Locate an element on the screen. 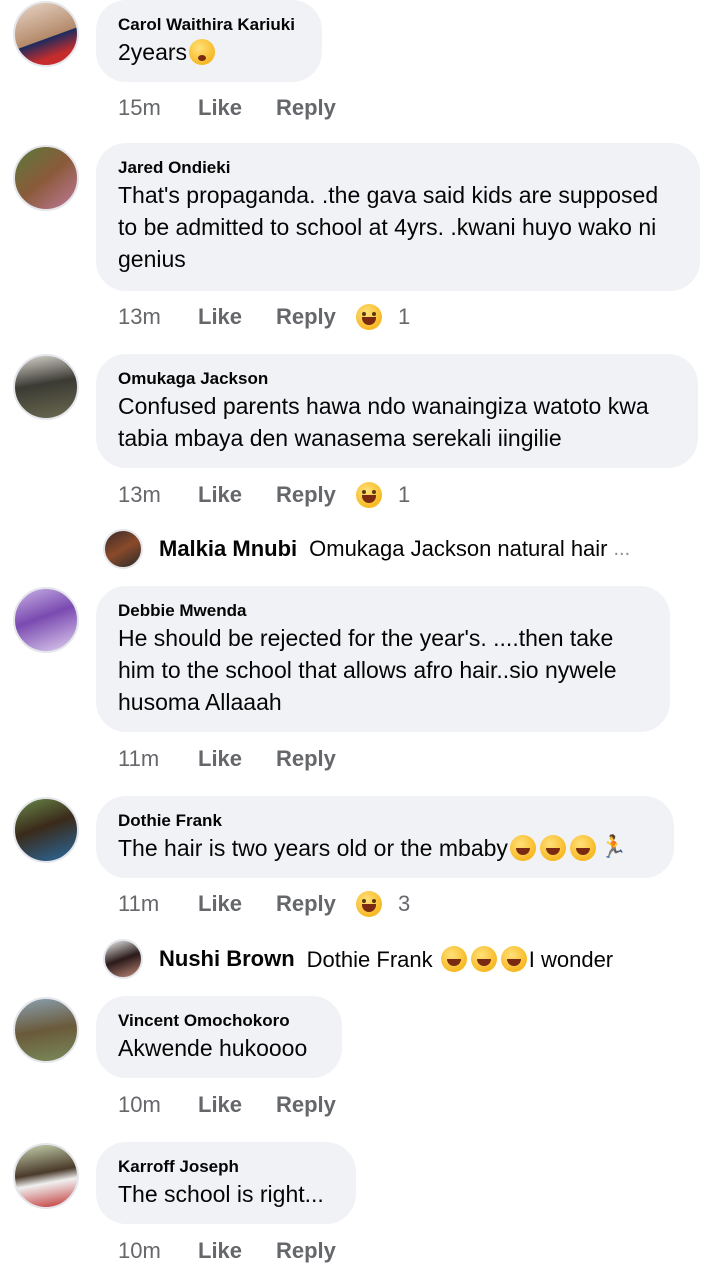 Image resolution: width=718 pixels, height=1272 pixels. comment-bubble: Vincent Omochokoro Akwende hukoooo is located at coordinates (219, 1037).